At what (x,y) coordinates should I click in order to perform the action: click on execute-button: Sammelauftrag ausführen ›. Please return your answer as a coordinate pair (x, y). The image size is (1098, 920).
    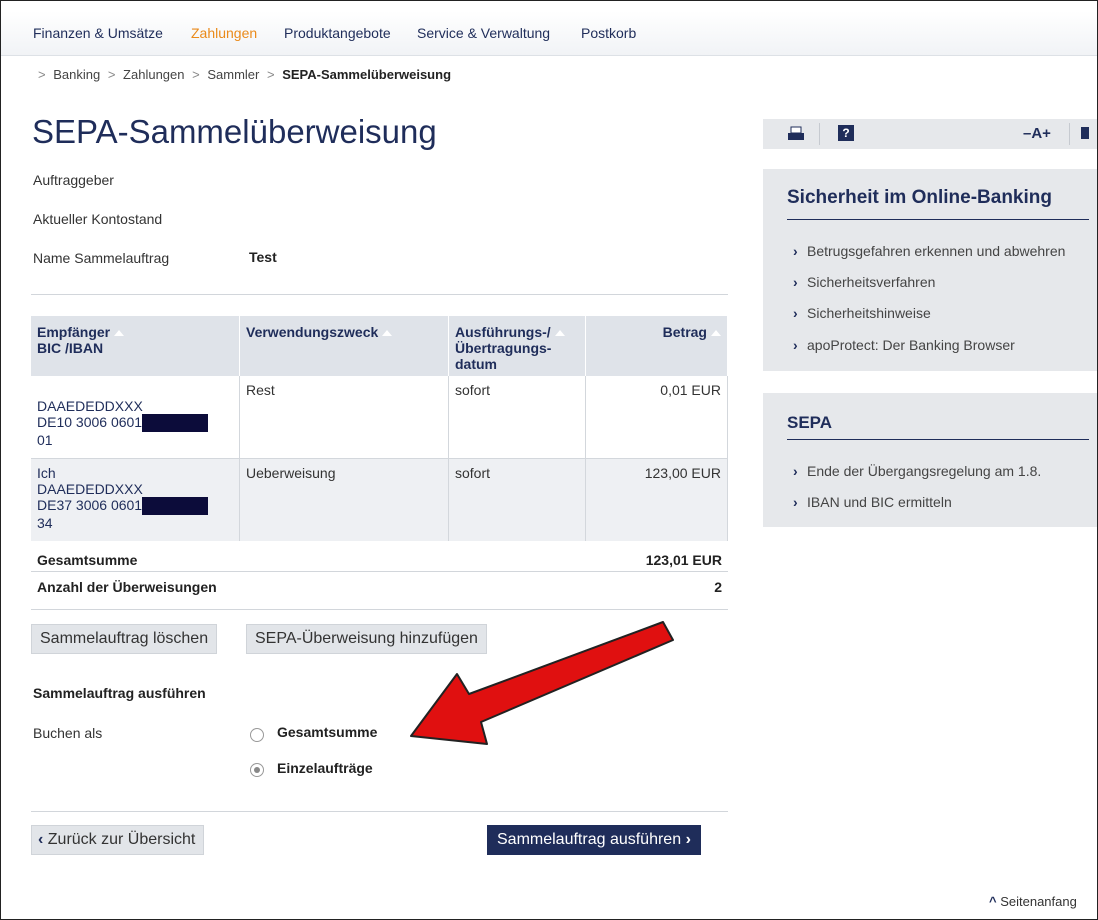
    Looking at the image, I should click on (594, 840).